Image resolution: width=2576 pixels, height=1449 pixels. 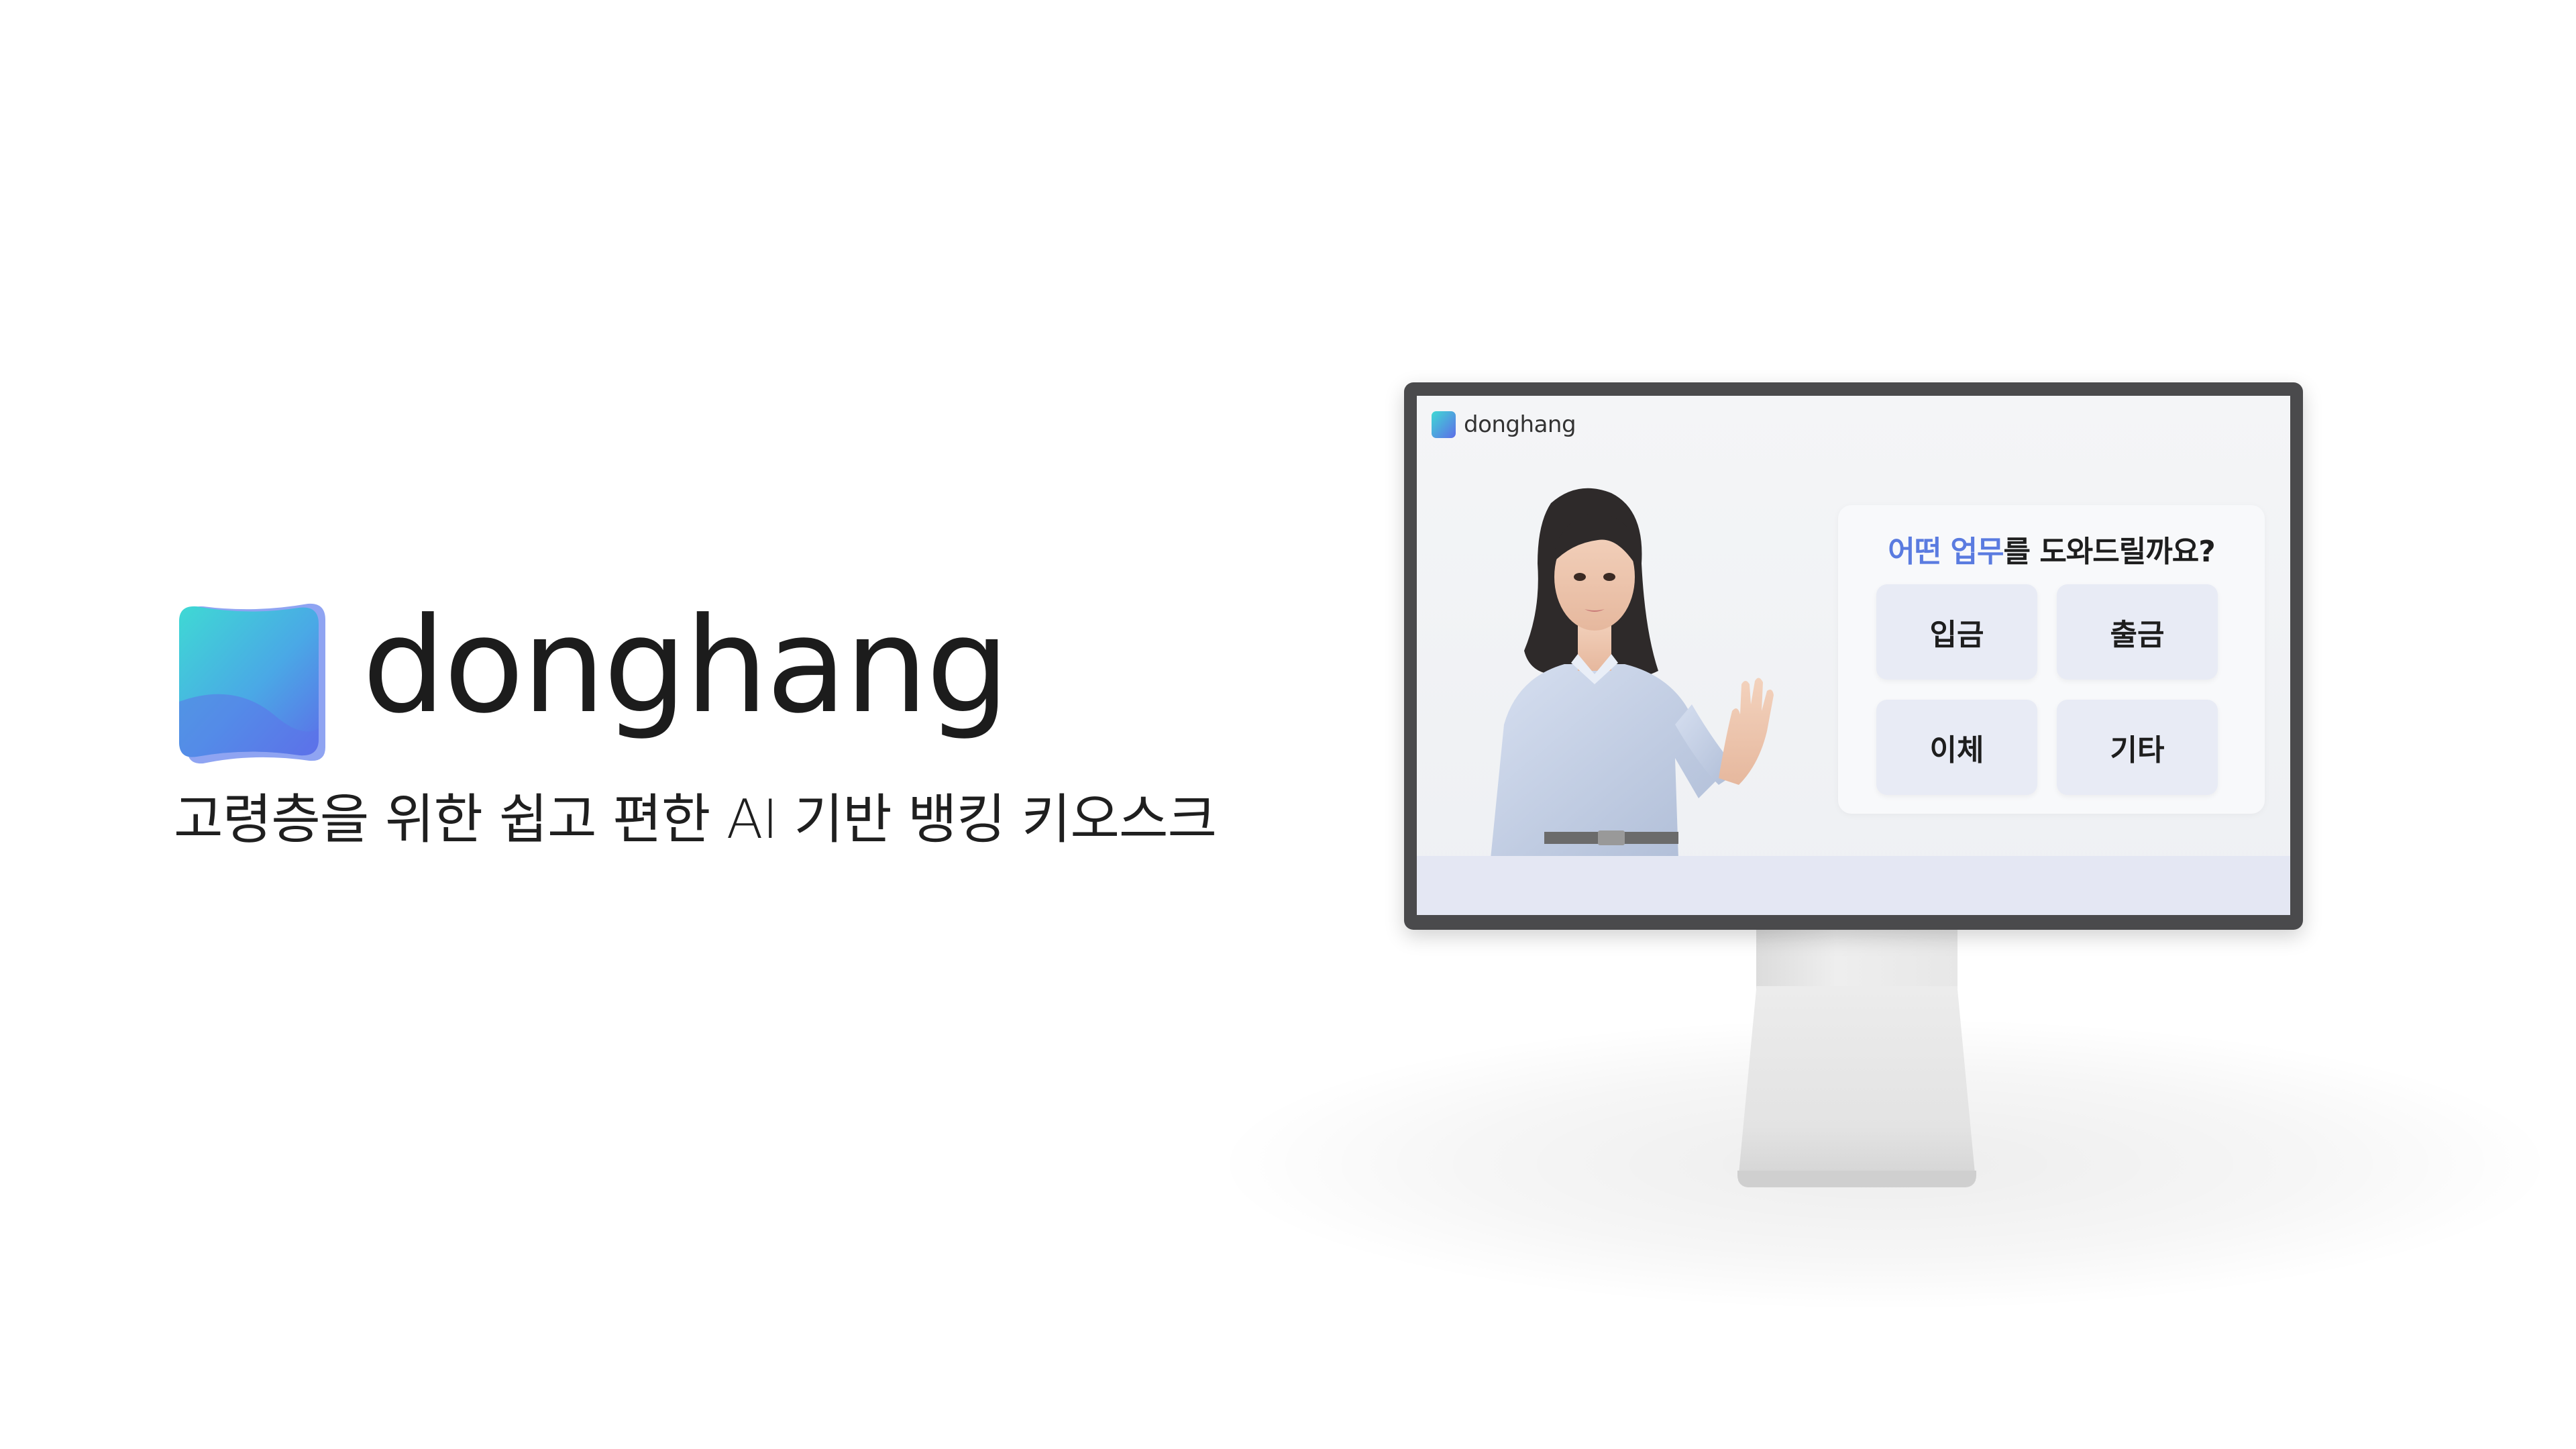 I want to click on assistant-avatar, so click(x=1632, y=673).